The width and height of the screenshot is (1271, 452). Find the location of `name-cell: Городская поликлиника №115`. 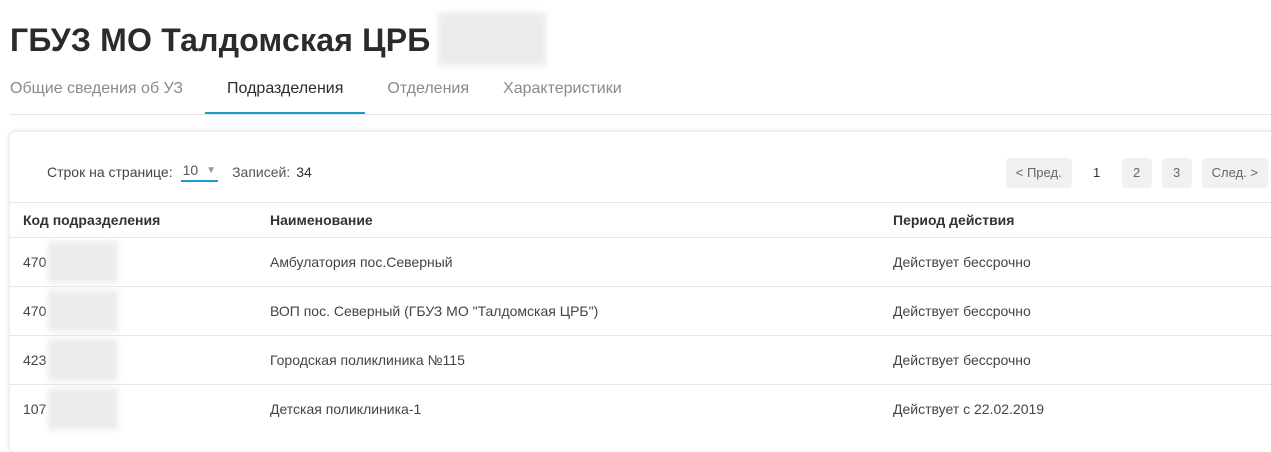

name-cell: Городская поликлиника №115 is located at coordinates (367, 360).